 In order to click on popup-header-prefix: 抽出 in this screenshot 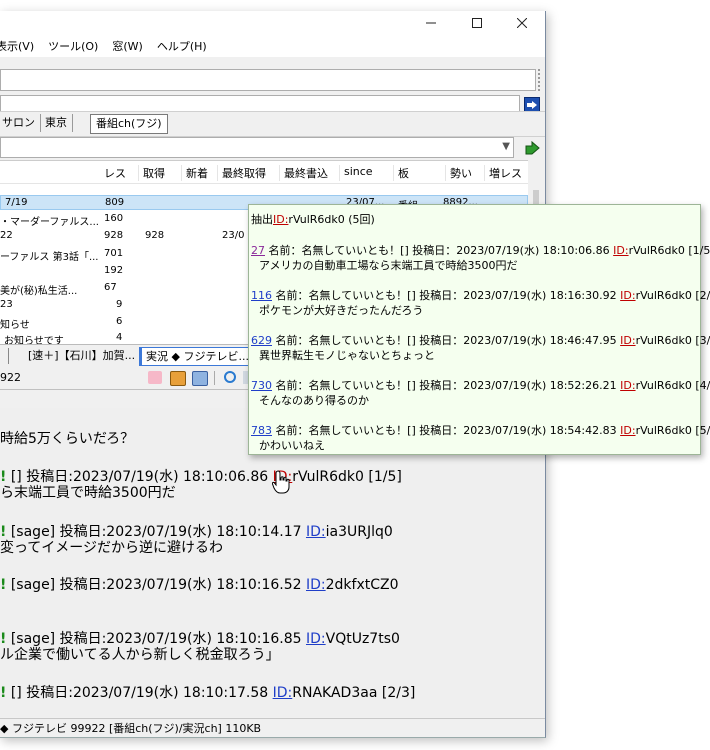, I will do `click(262, 219)`.